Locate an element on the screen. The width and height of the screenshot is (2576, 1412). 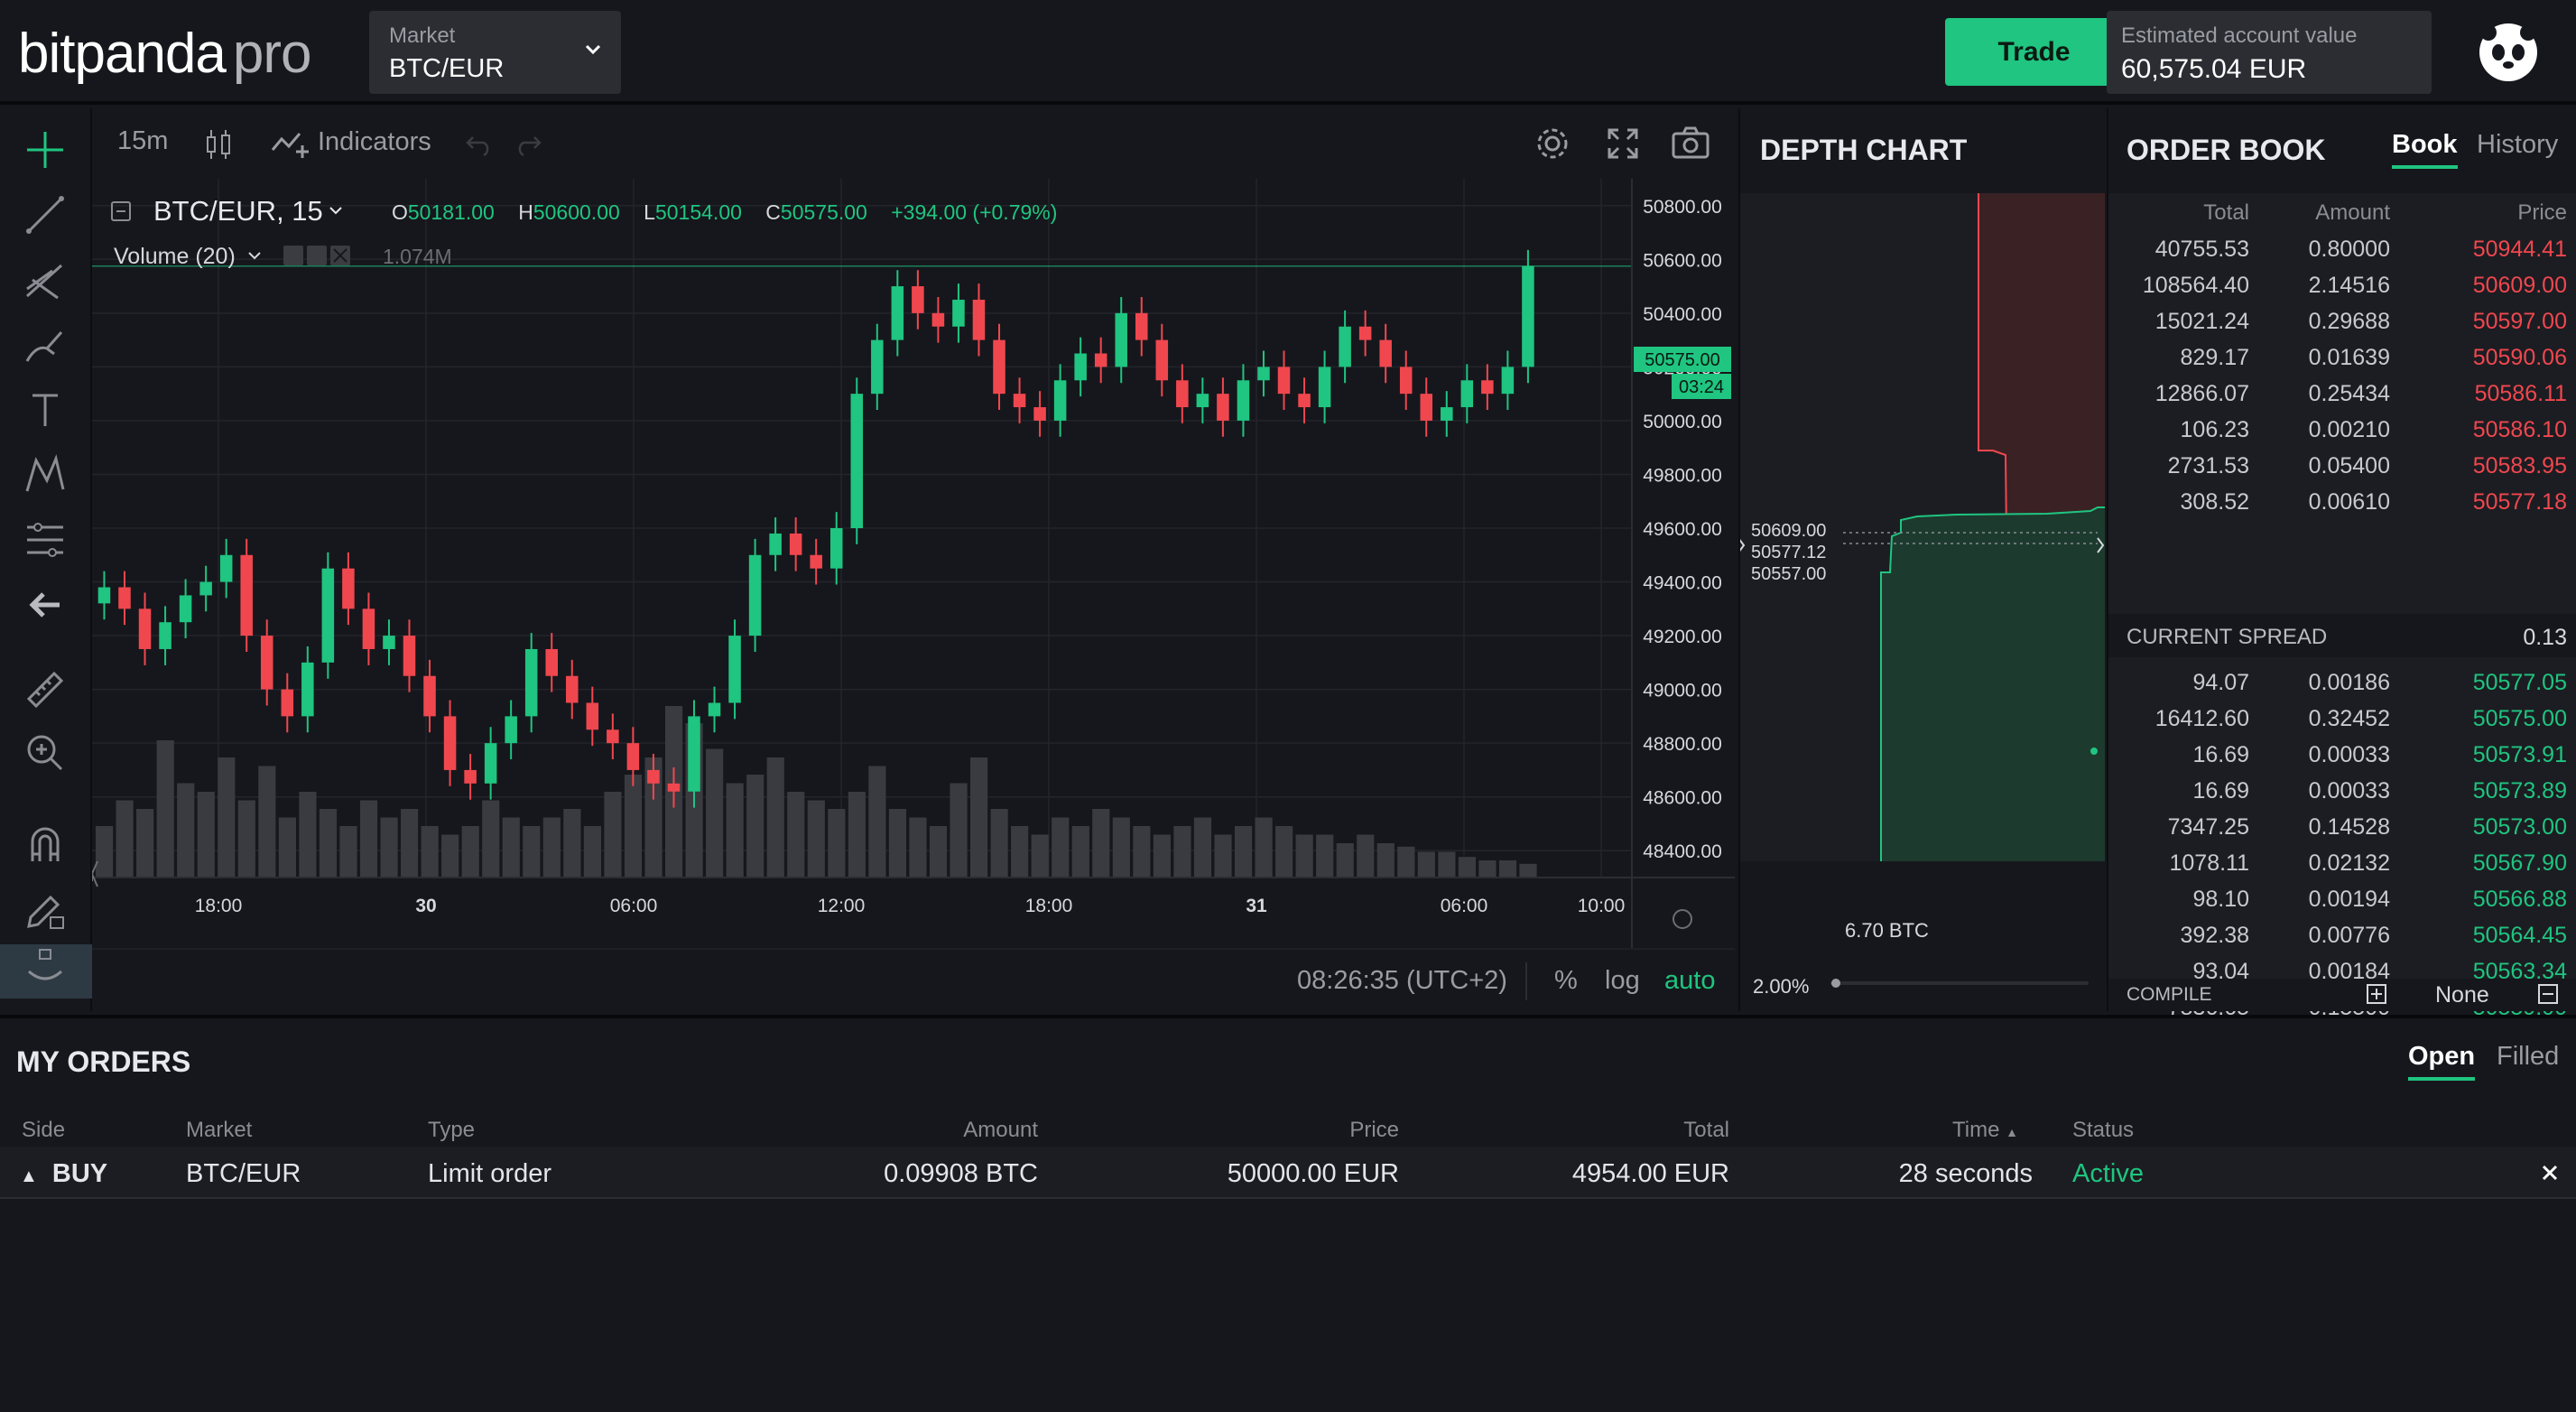
camera-icon is located at coordinates (1690, 143).